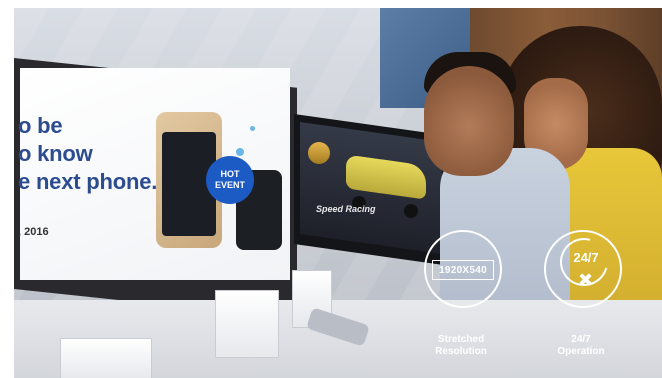  What do you see at coordinates (581, 351) in the screenshot?
I see `feature-label-line: Operation` at bounding box center [581, 351].